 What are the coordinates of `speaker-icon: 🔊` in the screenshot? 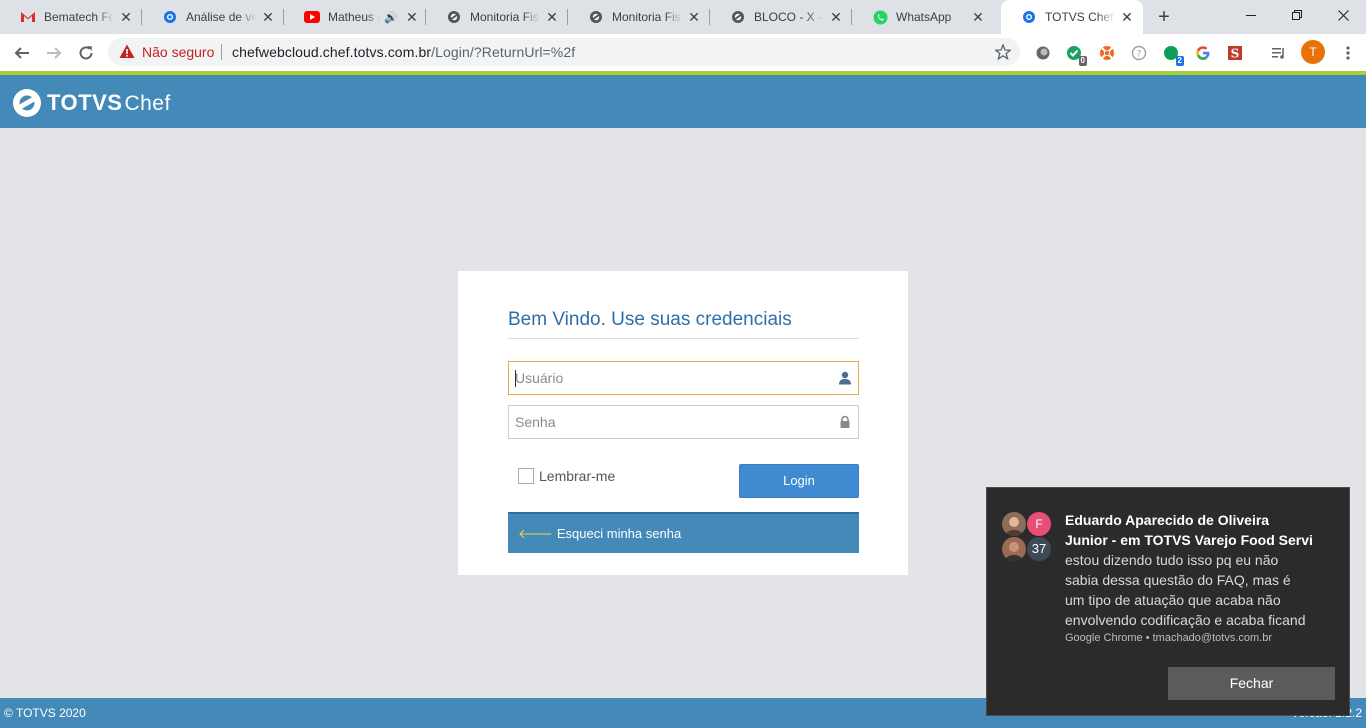 It's located at (391, 17).